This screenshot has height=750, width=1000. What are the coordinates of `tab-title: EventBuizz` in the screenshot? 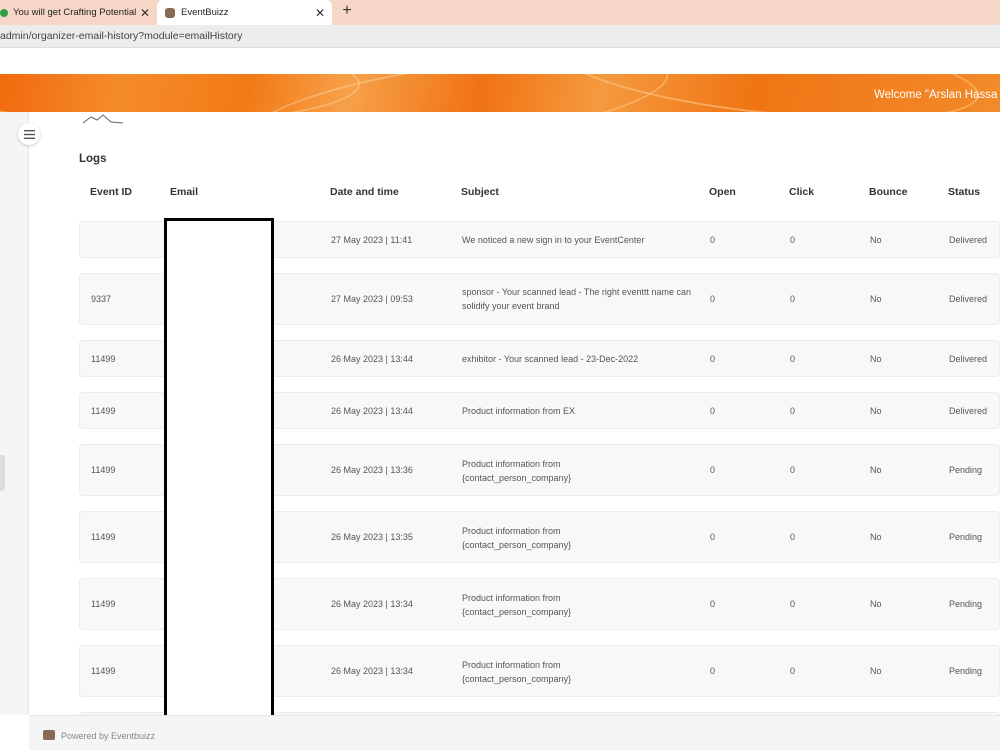 It's located at (205, 12).